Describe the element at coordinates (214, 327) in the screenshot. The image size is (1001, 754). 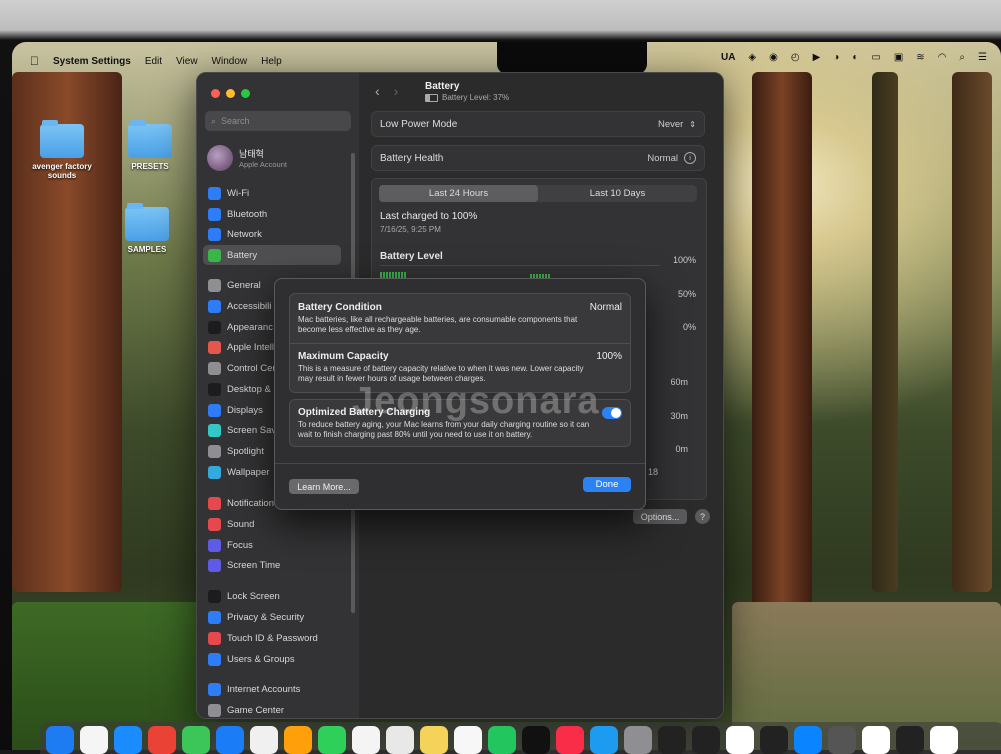
I see `appearance-icon` at that location.